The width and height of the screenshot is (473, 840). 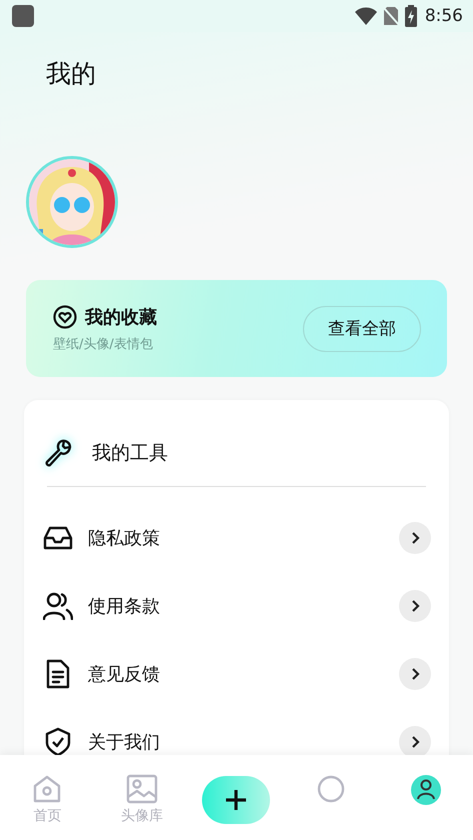 What do you see at coordinates (243, 742) in the screenshot?
I see `menu-item-label: 关于我们` at bounding box center [243, 742].